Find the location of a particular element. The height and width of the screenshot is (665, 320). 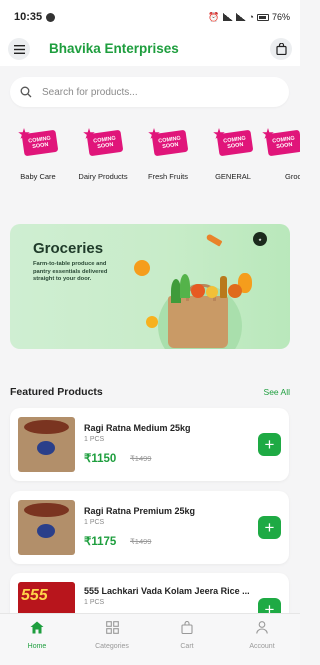

status-bar: 10:35 ⏰ ◔ 76% is located at coordinates (150, 17).